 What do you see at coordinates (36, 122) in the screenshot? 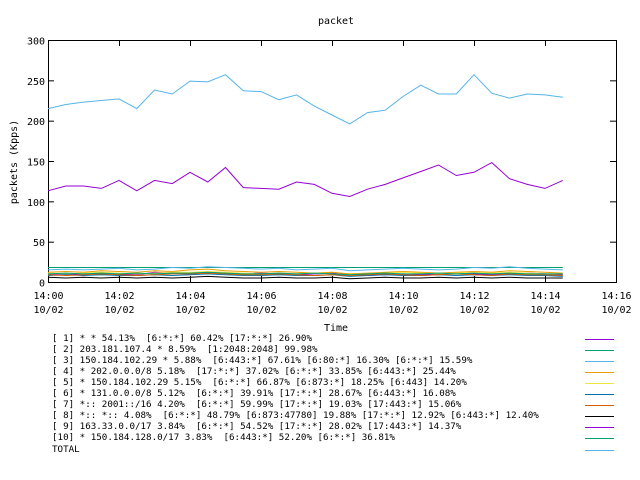
I see `y-tick-label: 200` at bounding box center [36, 122].